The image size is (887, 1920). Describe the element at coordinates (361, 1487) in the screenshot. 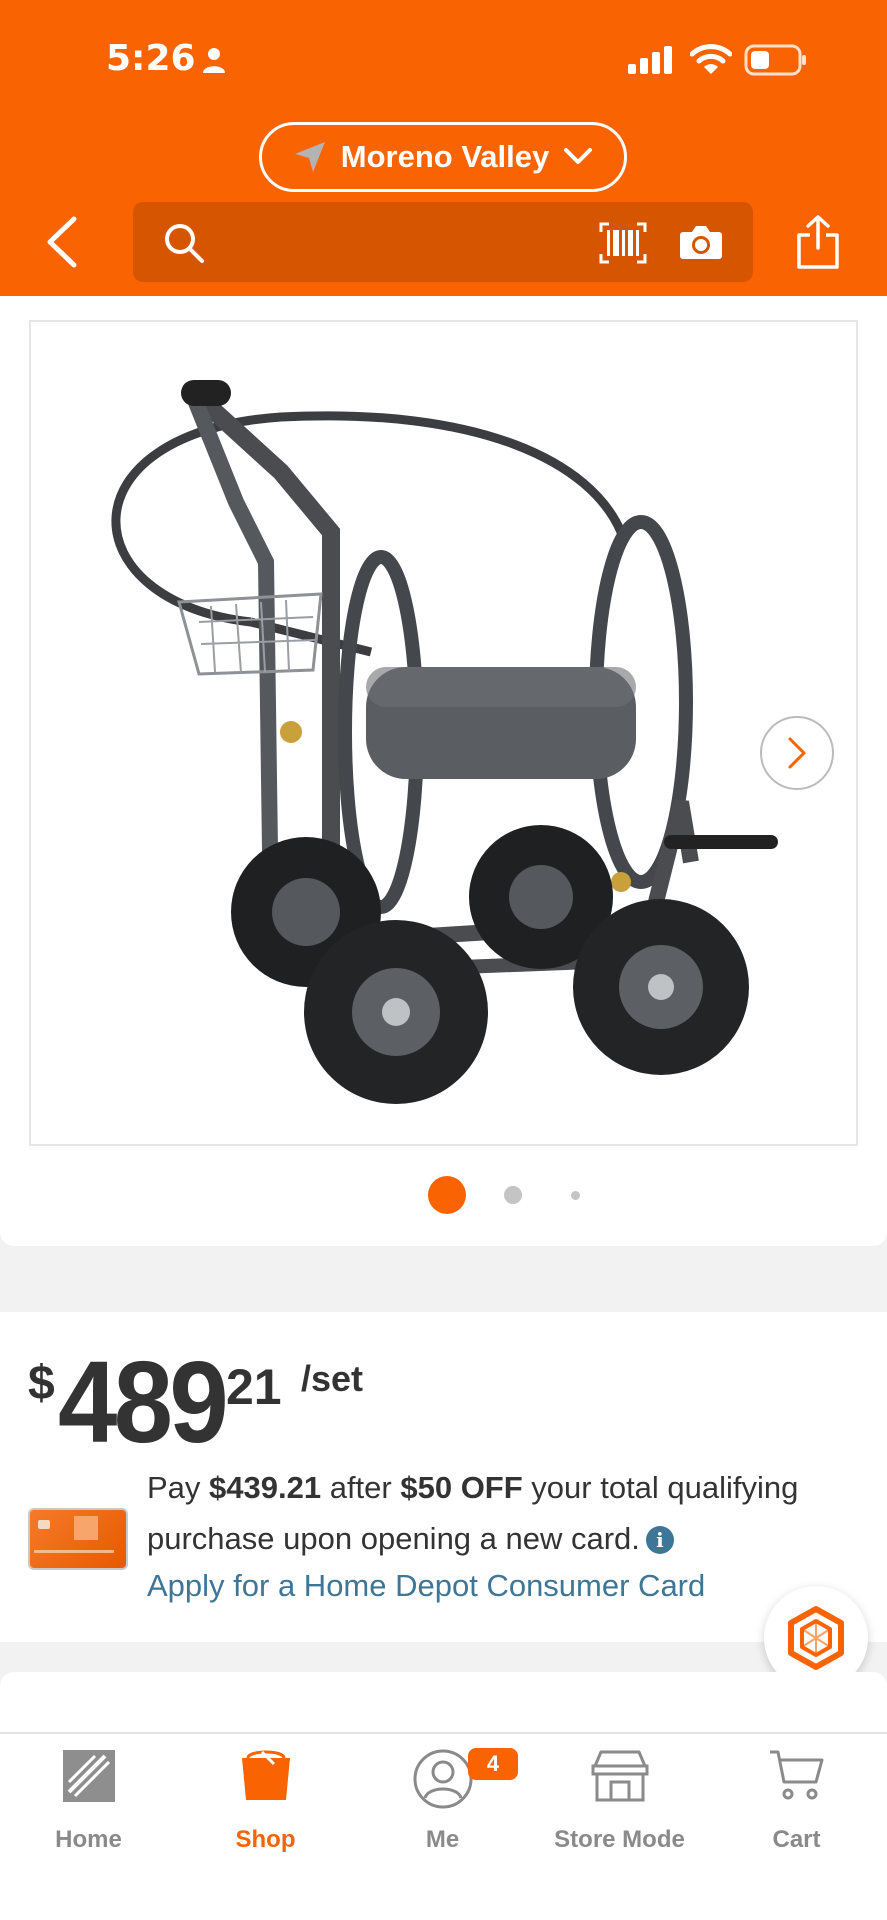

I see `promo-text-2: after` at that location.